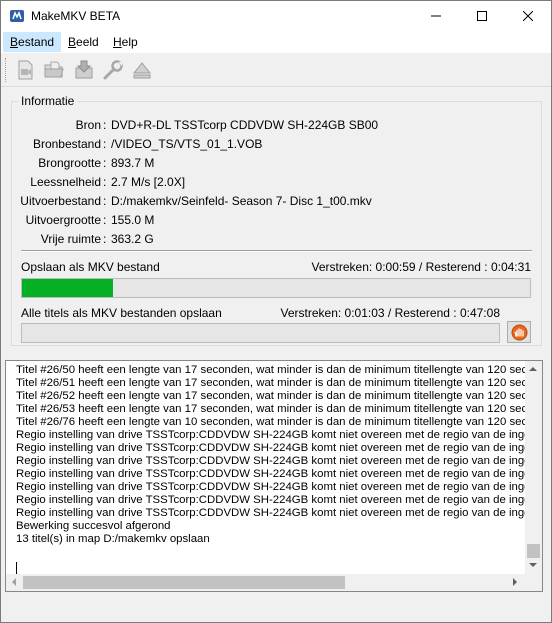 This screenshot has width=552, height=623. What do you see at coordinates (6, 70) in the screenshot?
I see `toolbar-grip` at bounding box center [6, 70].